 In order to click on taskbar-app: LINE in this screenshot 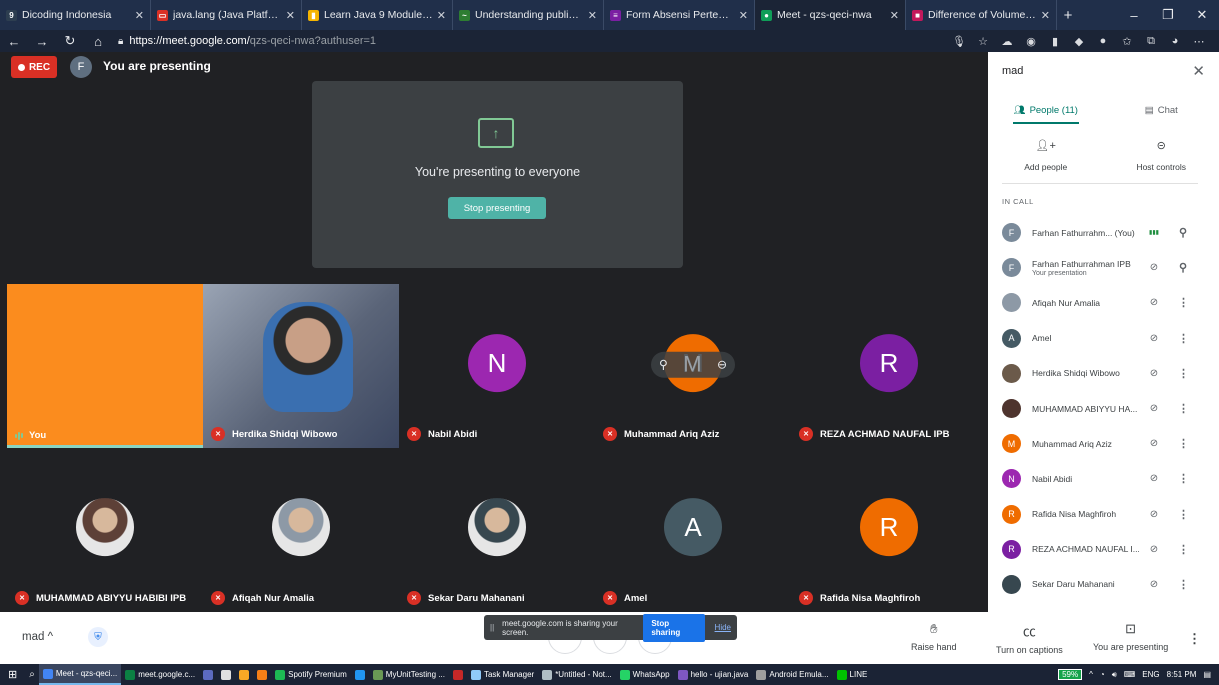, I will do `click(852, 674)`.